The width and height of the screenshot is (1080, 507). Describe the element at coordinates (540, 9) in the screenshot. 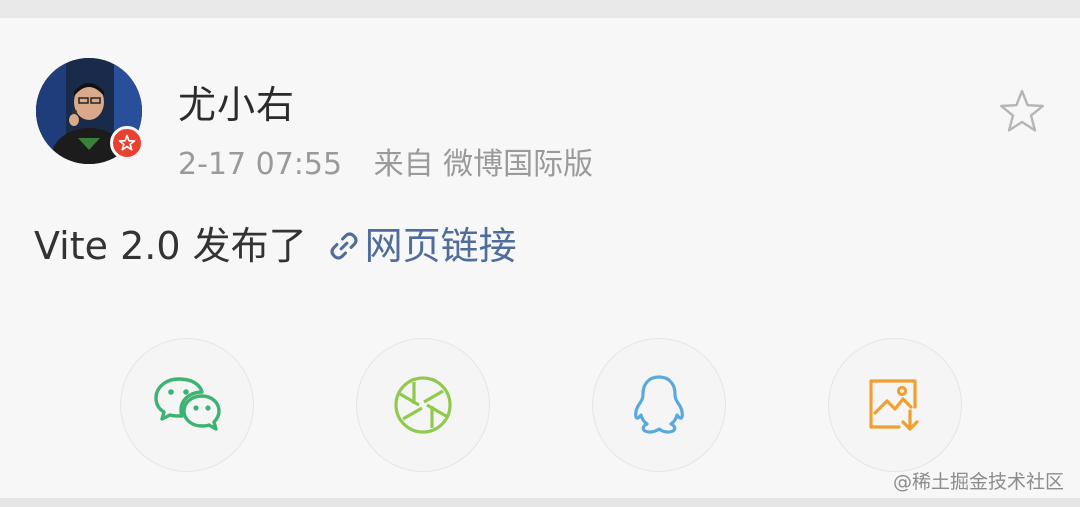

I see `top-edge` at that location.